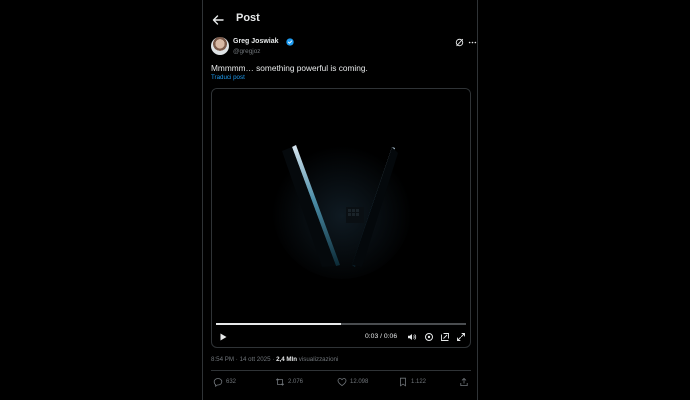 The height and width of the screenshot is (400, 690). Describe the element at coordinates (461, 337) in the screenshot. I see `fullscreen-icon` at that location.